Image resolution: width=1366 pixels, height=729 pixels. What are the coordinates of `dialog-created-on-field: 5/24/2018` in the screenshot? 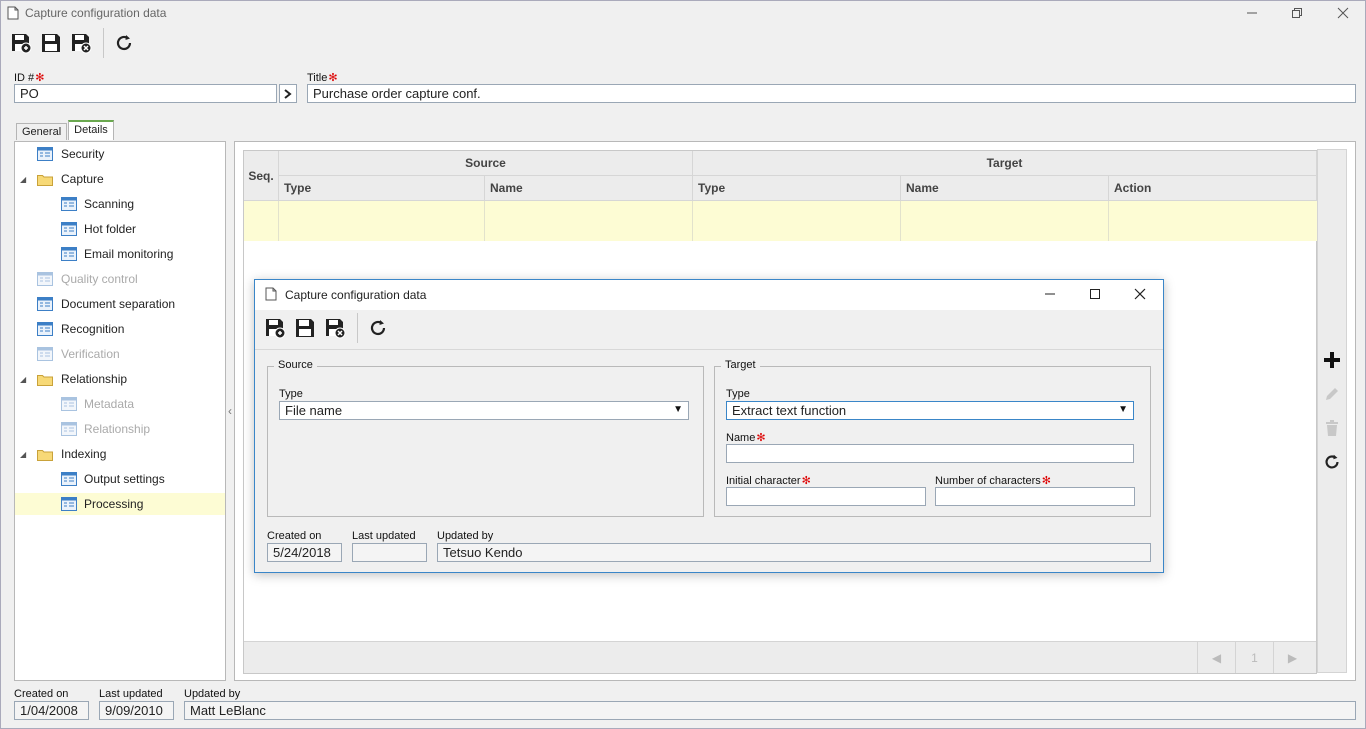 It's located at (304, 552).